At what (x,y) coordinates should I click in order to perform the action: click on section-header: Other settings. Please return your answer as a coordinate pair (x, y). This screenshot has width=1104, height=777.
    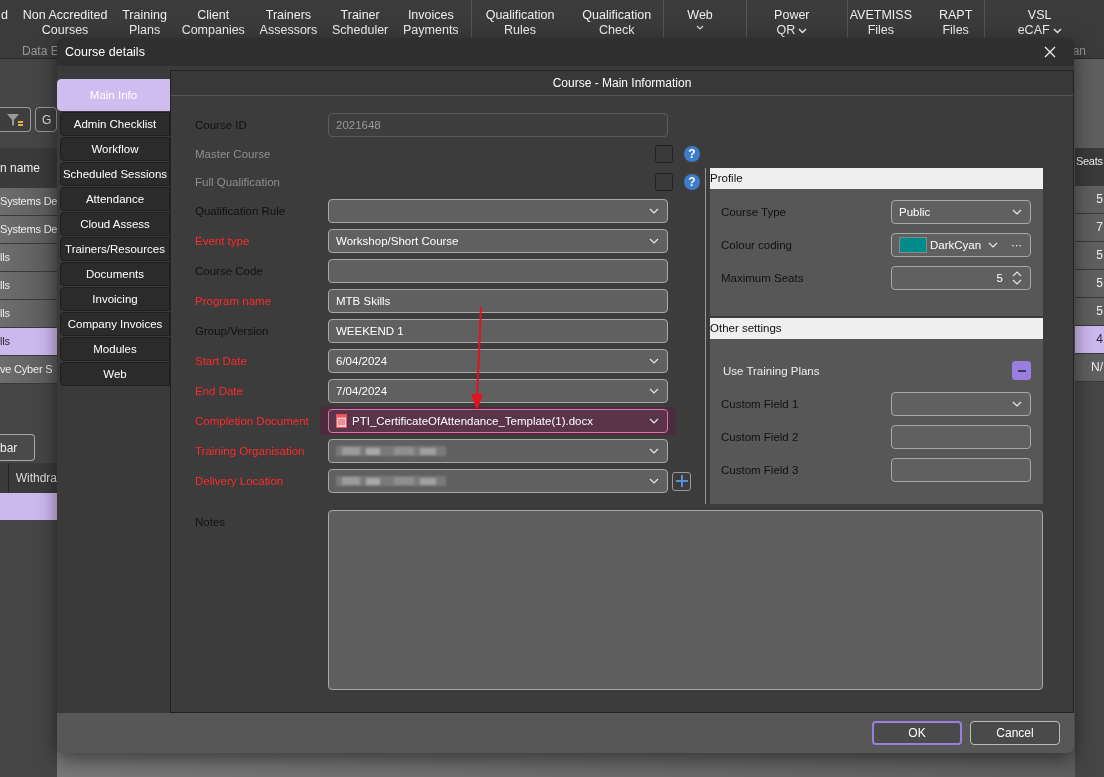
    Looking at the image, I should click on (876, 328).